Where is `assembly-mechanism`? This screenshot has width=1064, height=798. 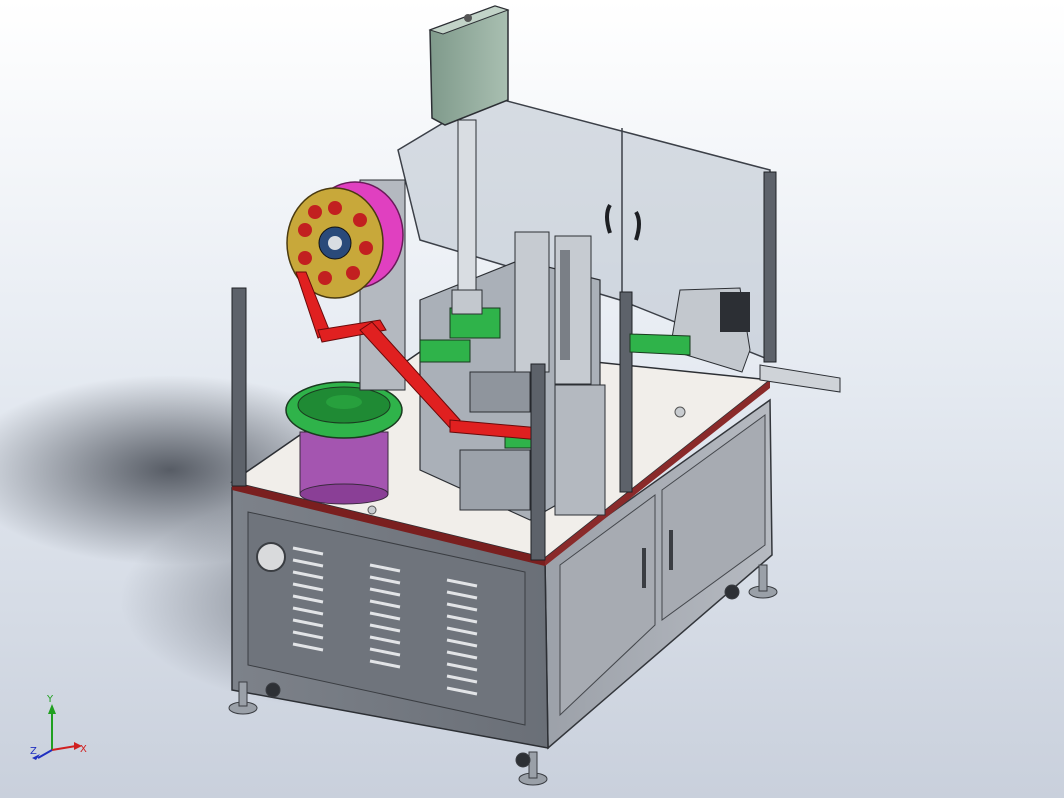
assembly-mechanism is located at coordinates (512, 376).